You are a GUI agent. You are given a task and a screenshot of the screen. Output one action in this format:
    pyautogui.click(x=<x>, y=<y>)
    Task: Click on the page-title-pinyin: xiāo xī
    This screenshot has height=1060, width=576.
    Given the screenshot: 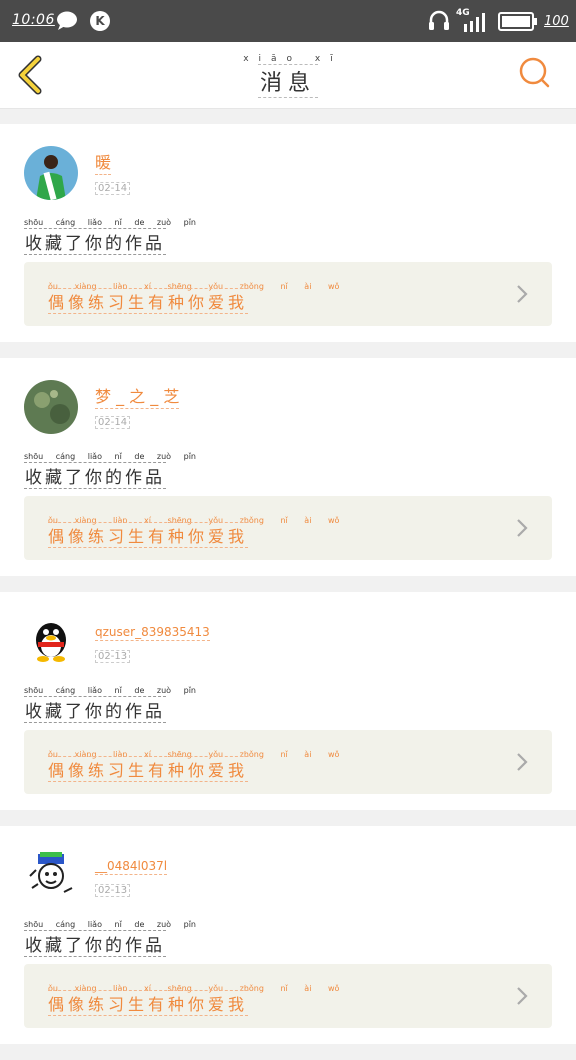 What is the action you would take?
    pyautogui.click(x=293, y=59)
    